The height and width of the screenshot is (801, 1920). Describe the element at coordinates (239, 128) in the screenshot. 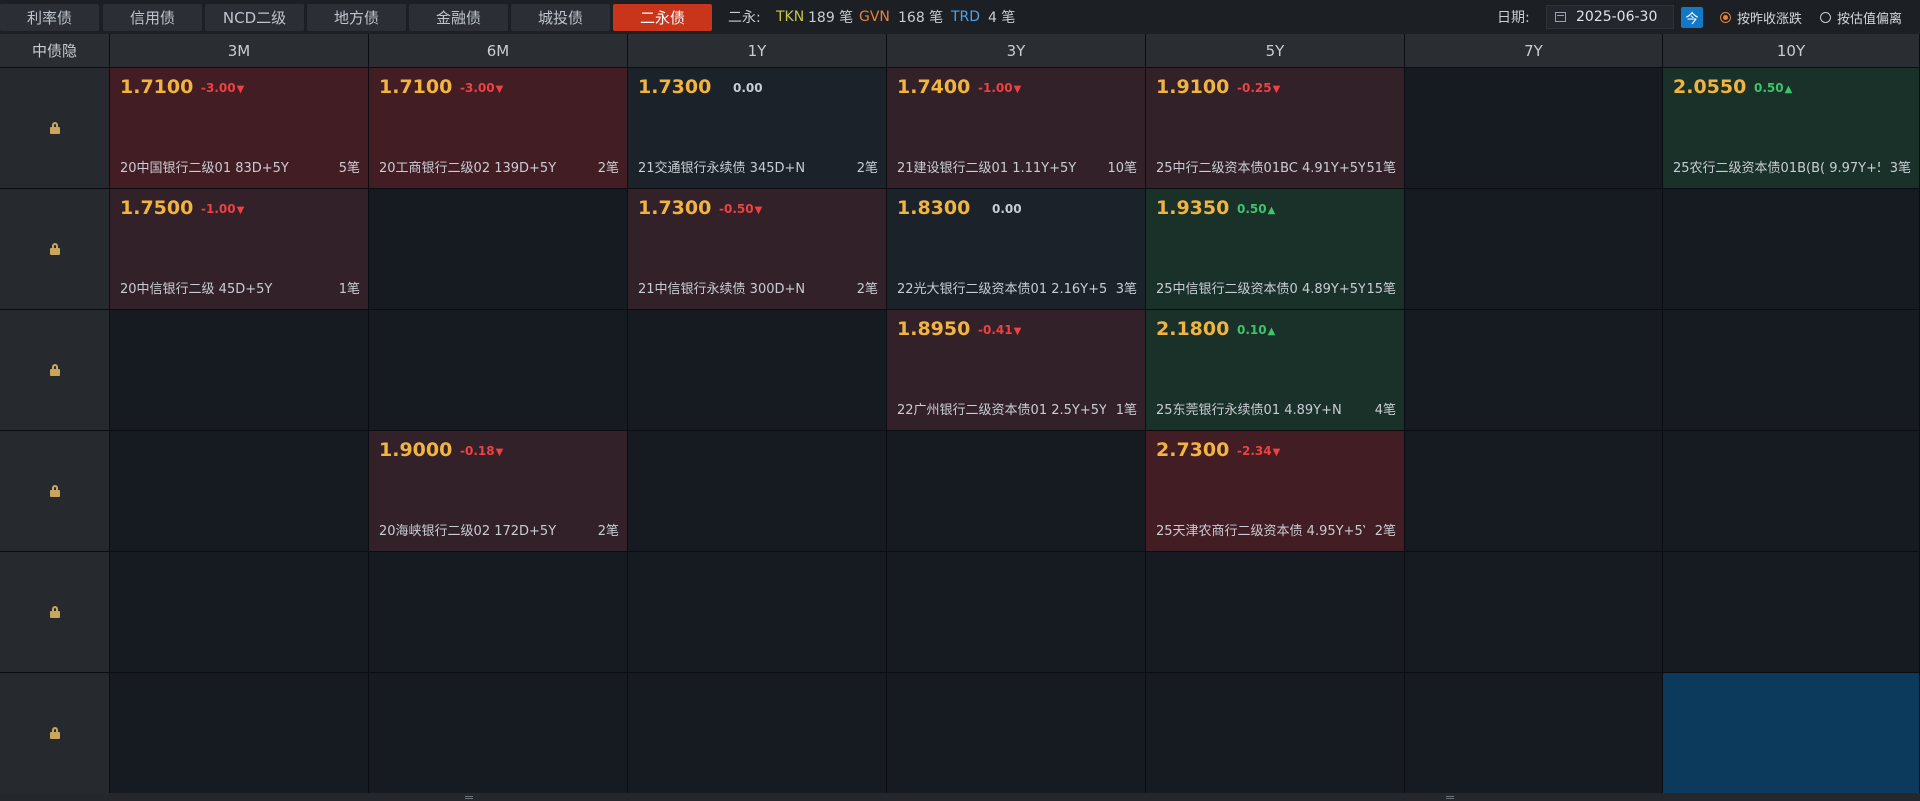

I see `quote-cell: 1.7100 -3.00▼ 20中国银行二级01 83D+5Y 5笔` at that location.